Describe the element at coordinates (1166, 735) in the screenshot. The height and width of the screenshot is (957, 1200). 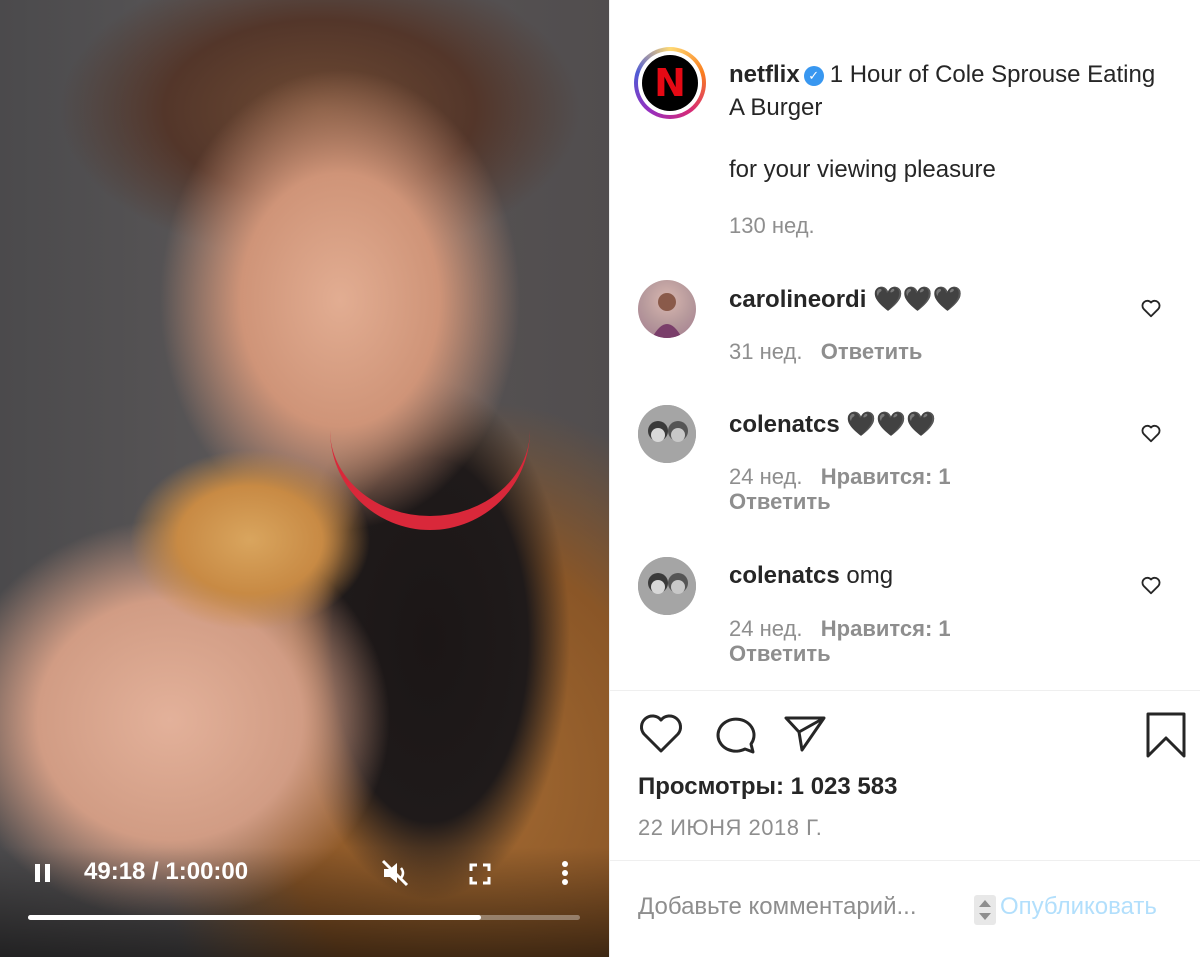
I see `save-bookmark-icon` at that location.